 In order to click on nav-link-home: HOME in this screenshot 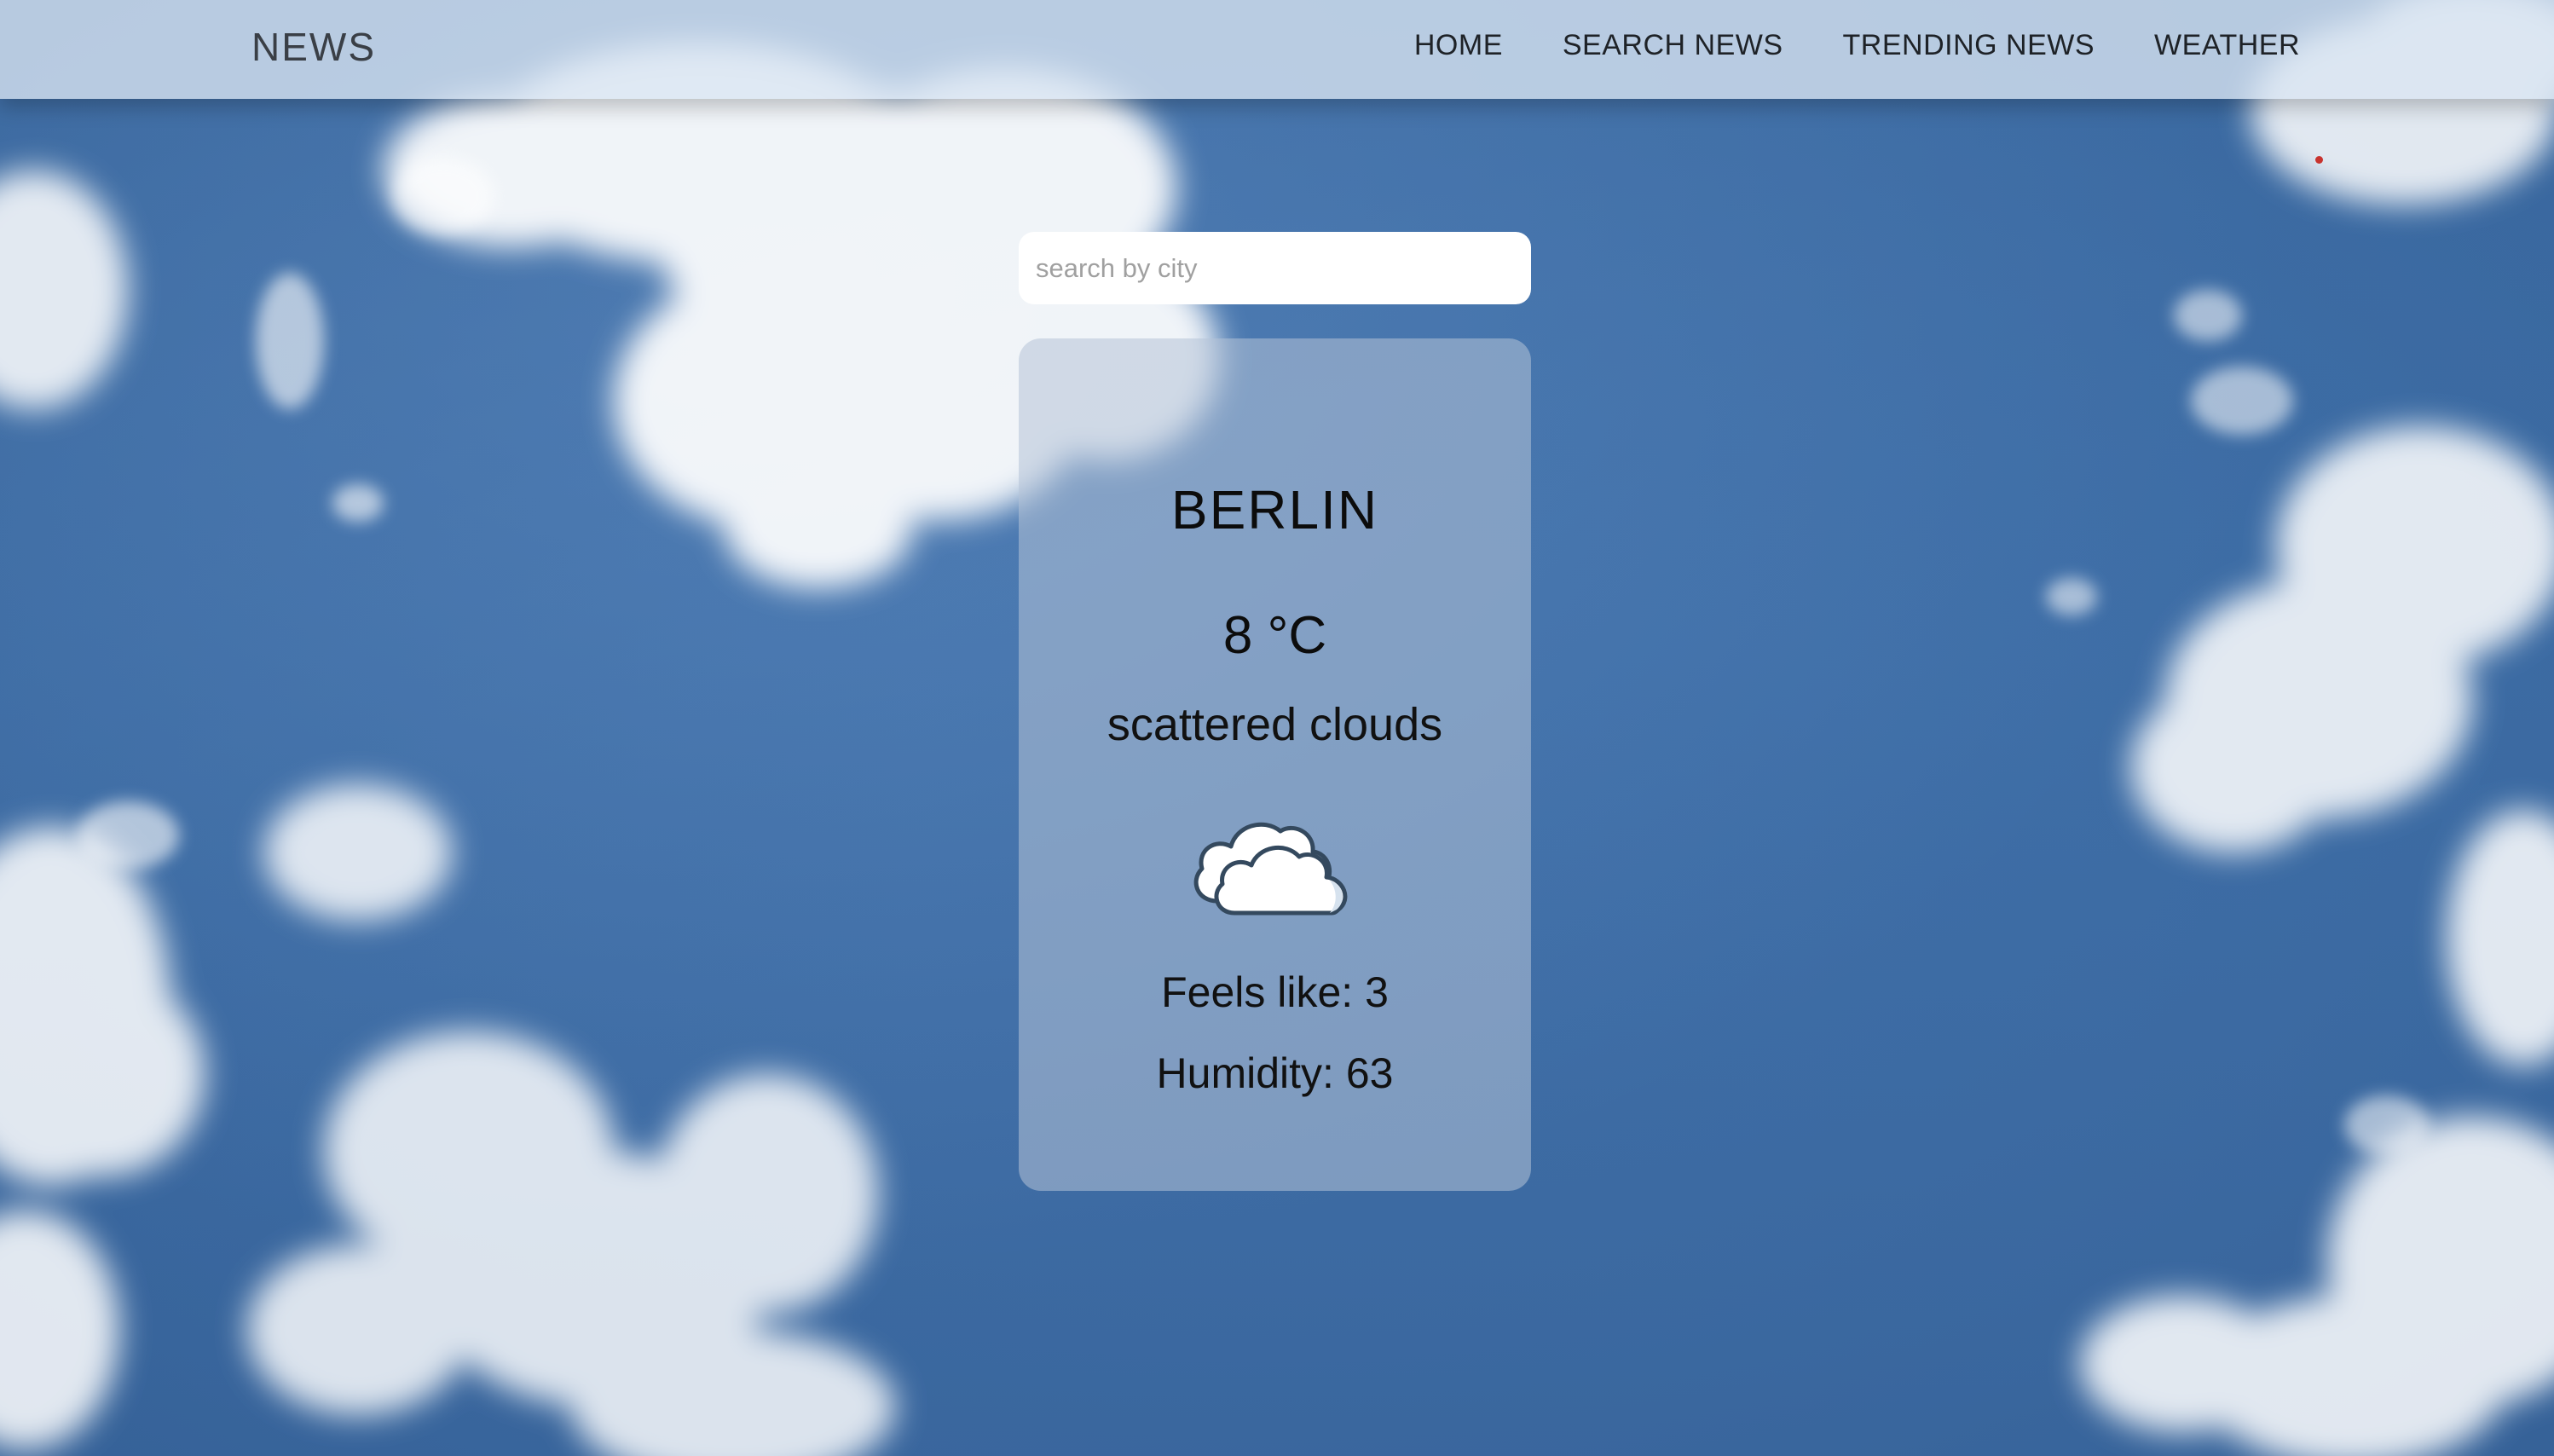, I will do `click(1458, 45)`.